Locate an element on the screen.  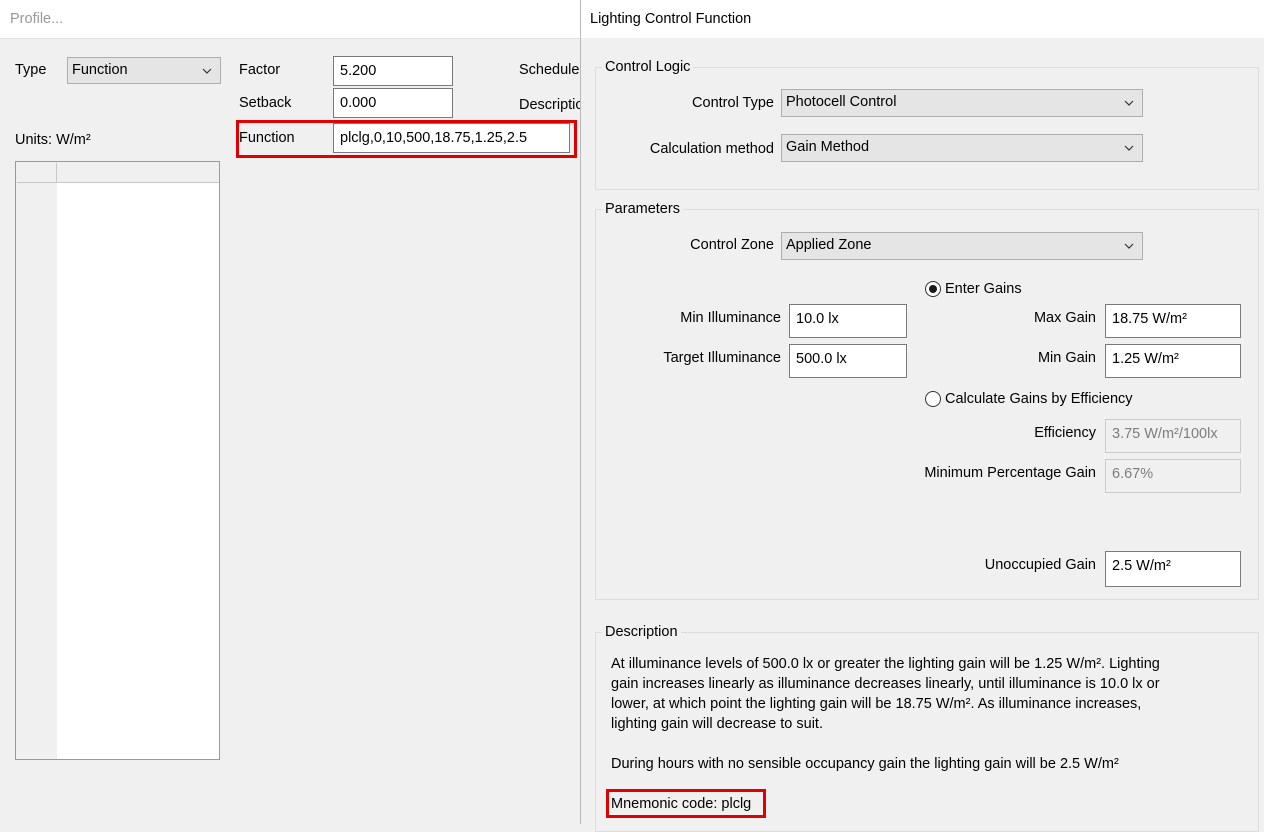
factor-field: 5.200 is located at coordinates (393, 71).